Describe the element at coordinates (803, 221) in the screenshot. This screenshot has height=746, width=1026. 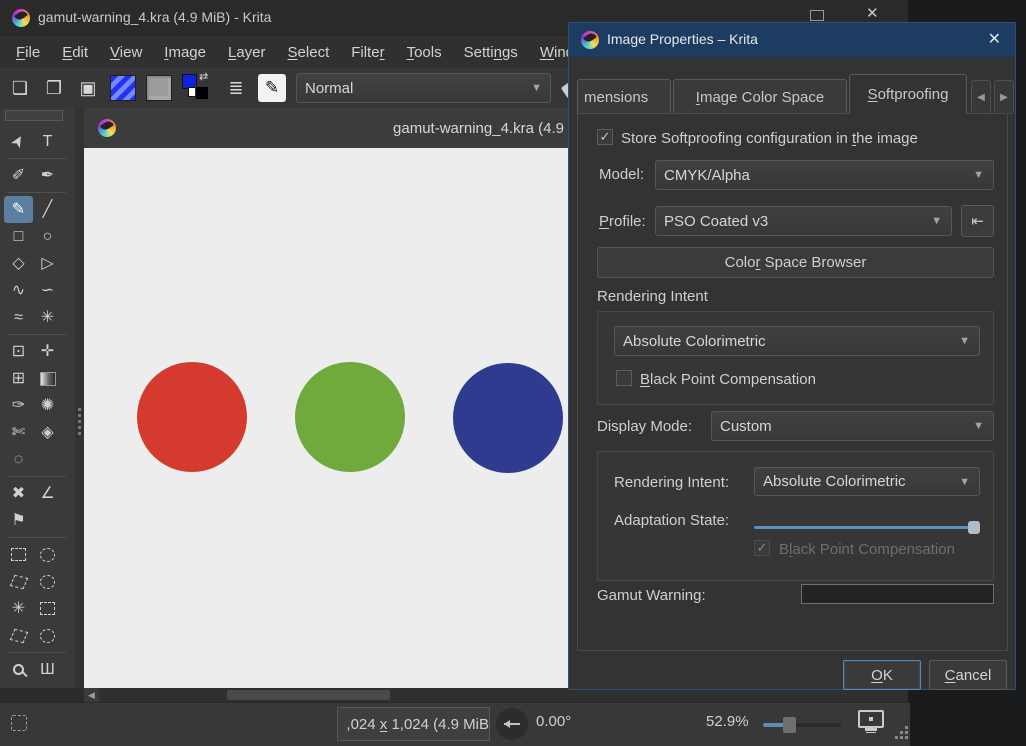
I see `profile-dropdown: PSO Coated v3 ▼` at that location.